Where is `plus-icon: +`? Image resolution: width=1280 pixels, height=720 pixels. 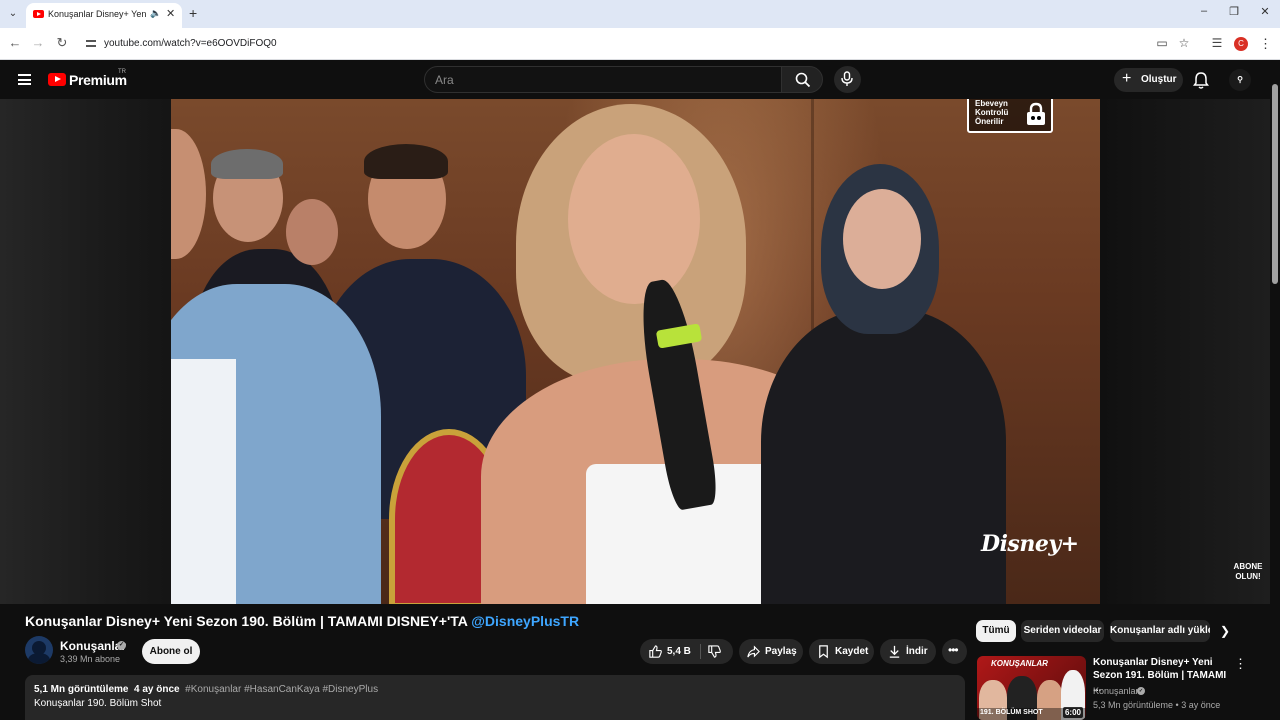
plus-icon: + is located at coordinates (1127, 78).